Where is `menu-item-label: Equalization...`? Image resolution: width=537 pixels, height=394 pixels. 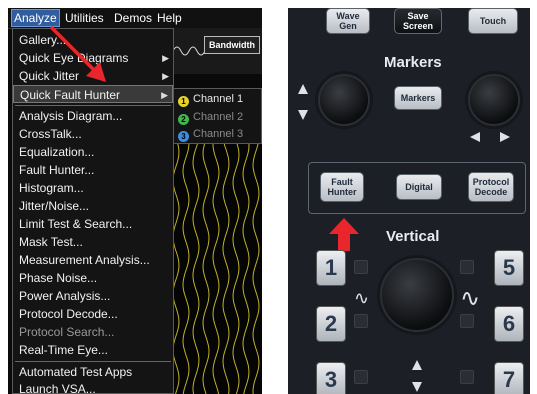 menu-item-label: Equalization... is located at coordinates (57, 152).